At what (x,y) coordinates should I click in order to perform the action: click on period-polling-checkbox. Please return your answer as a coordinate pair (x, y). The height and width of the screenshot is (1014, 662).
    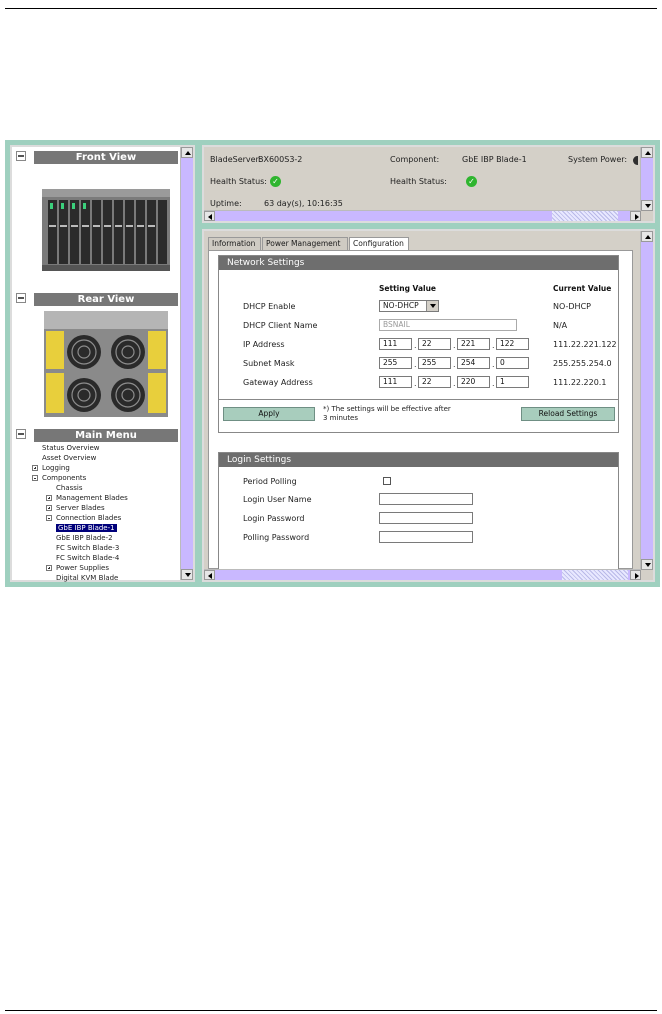
    Looking at the image, I should click on (387, 481).